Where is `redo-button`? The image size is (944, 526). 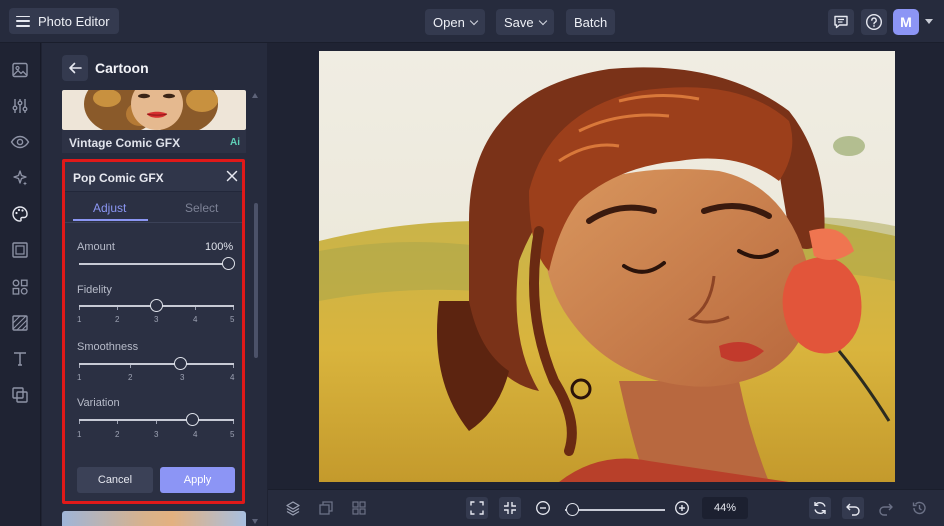
redo-button is located at coordinates (886, 508).